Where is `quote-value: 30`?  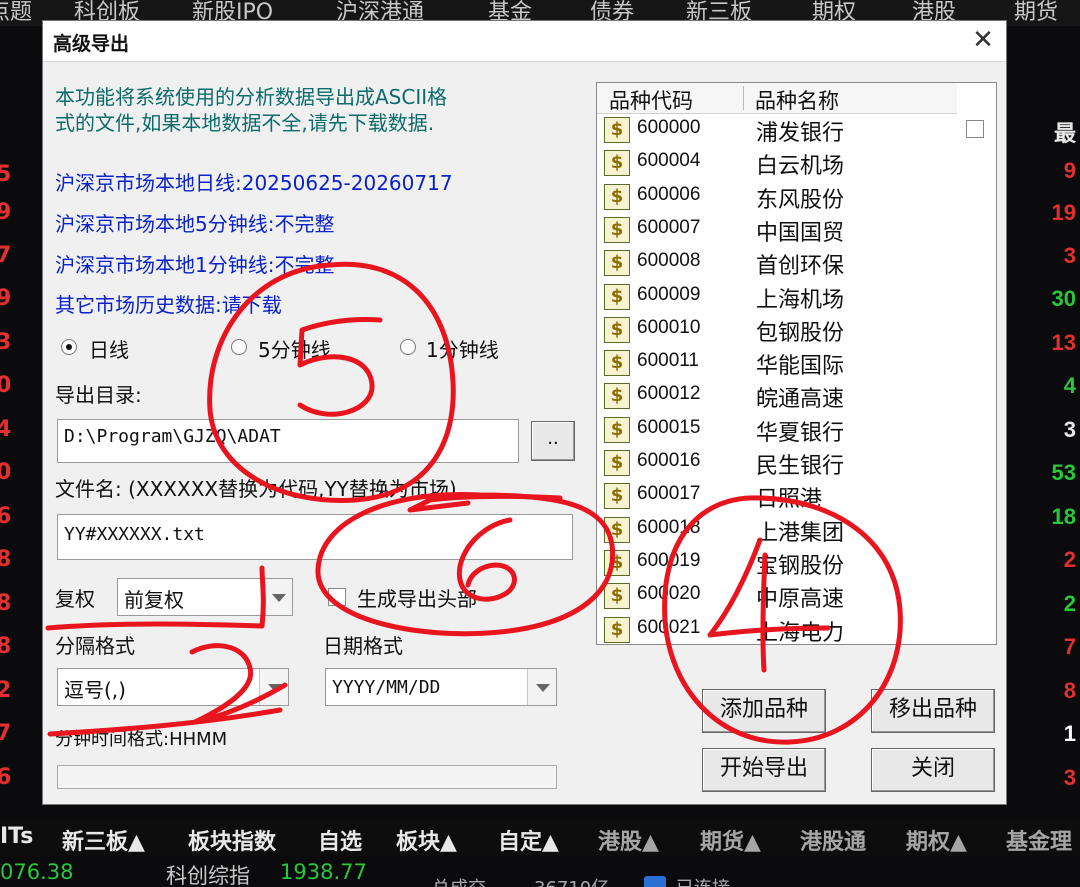
quote-value: 30 is located at coordinates (1063, 298).